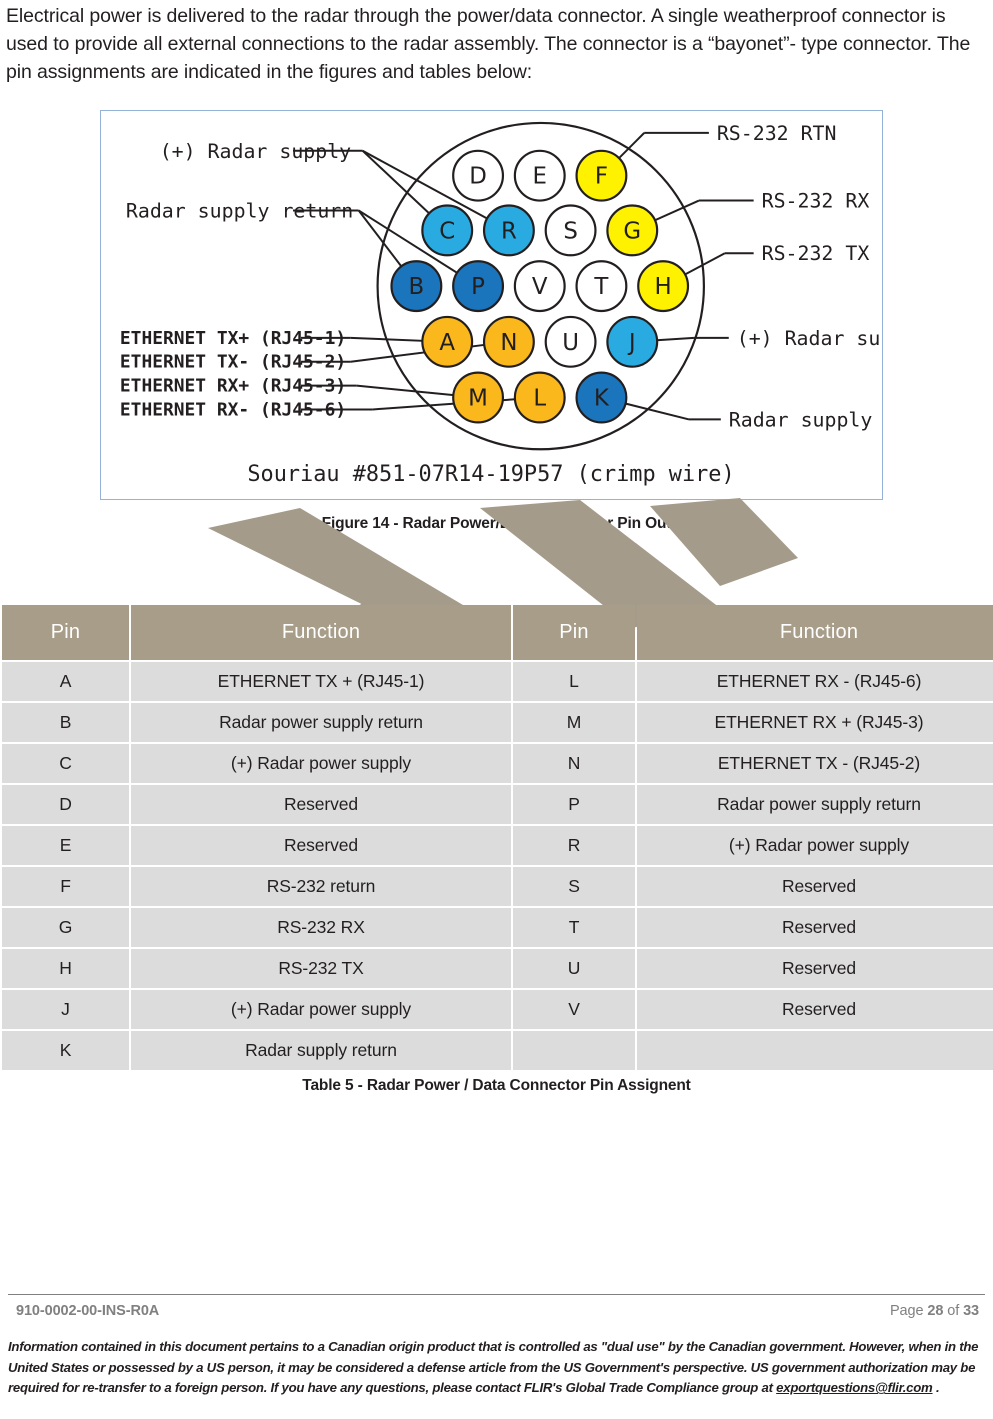 This screenshot has width=993, height=1419. I want to click on cell-function-right: ETHERNET RX - (RJ45-6), so click(815, 681).